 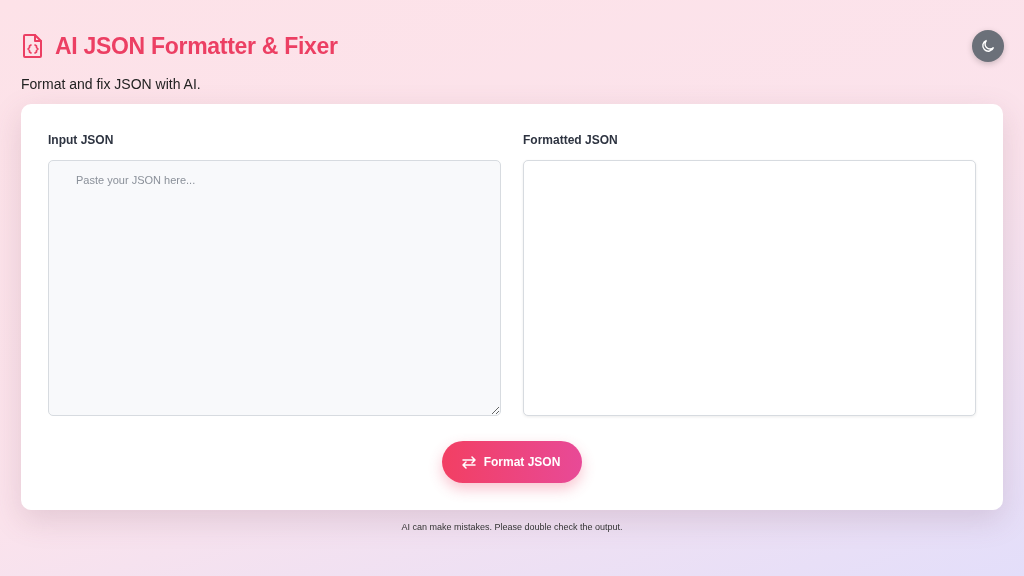 I want to click on app-title: AI JSON Formatter & Fixer, so click(x=196, y=46).